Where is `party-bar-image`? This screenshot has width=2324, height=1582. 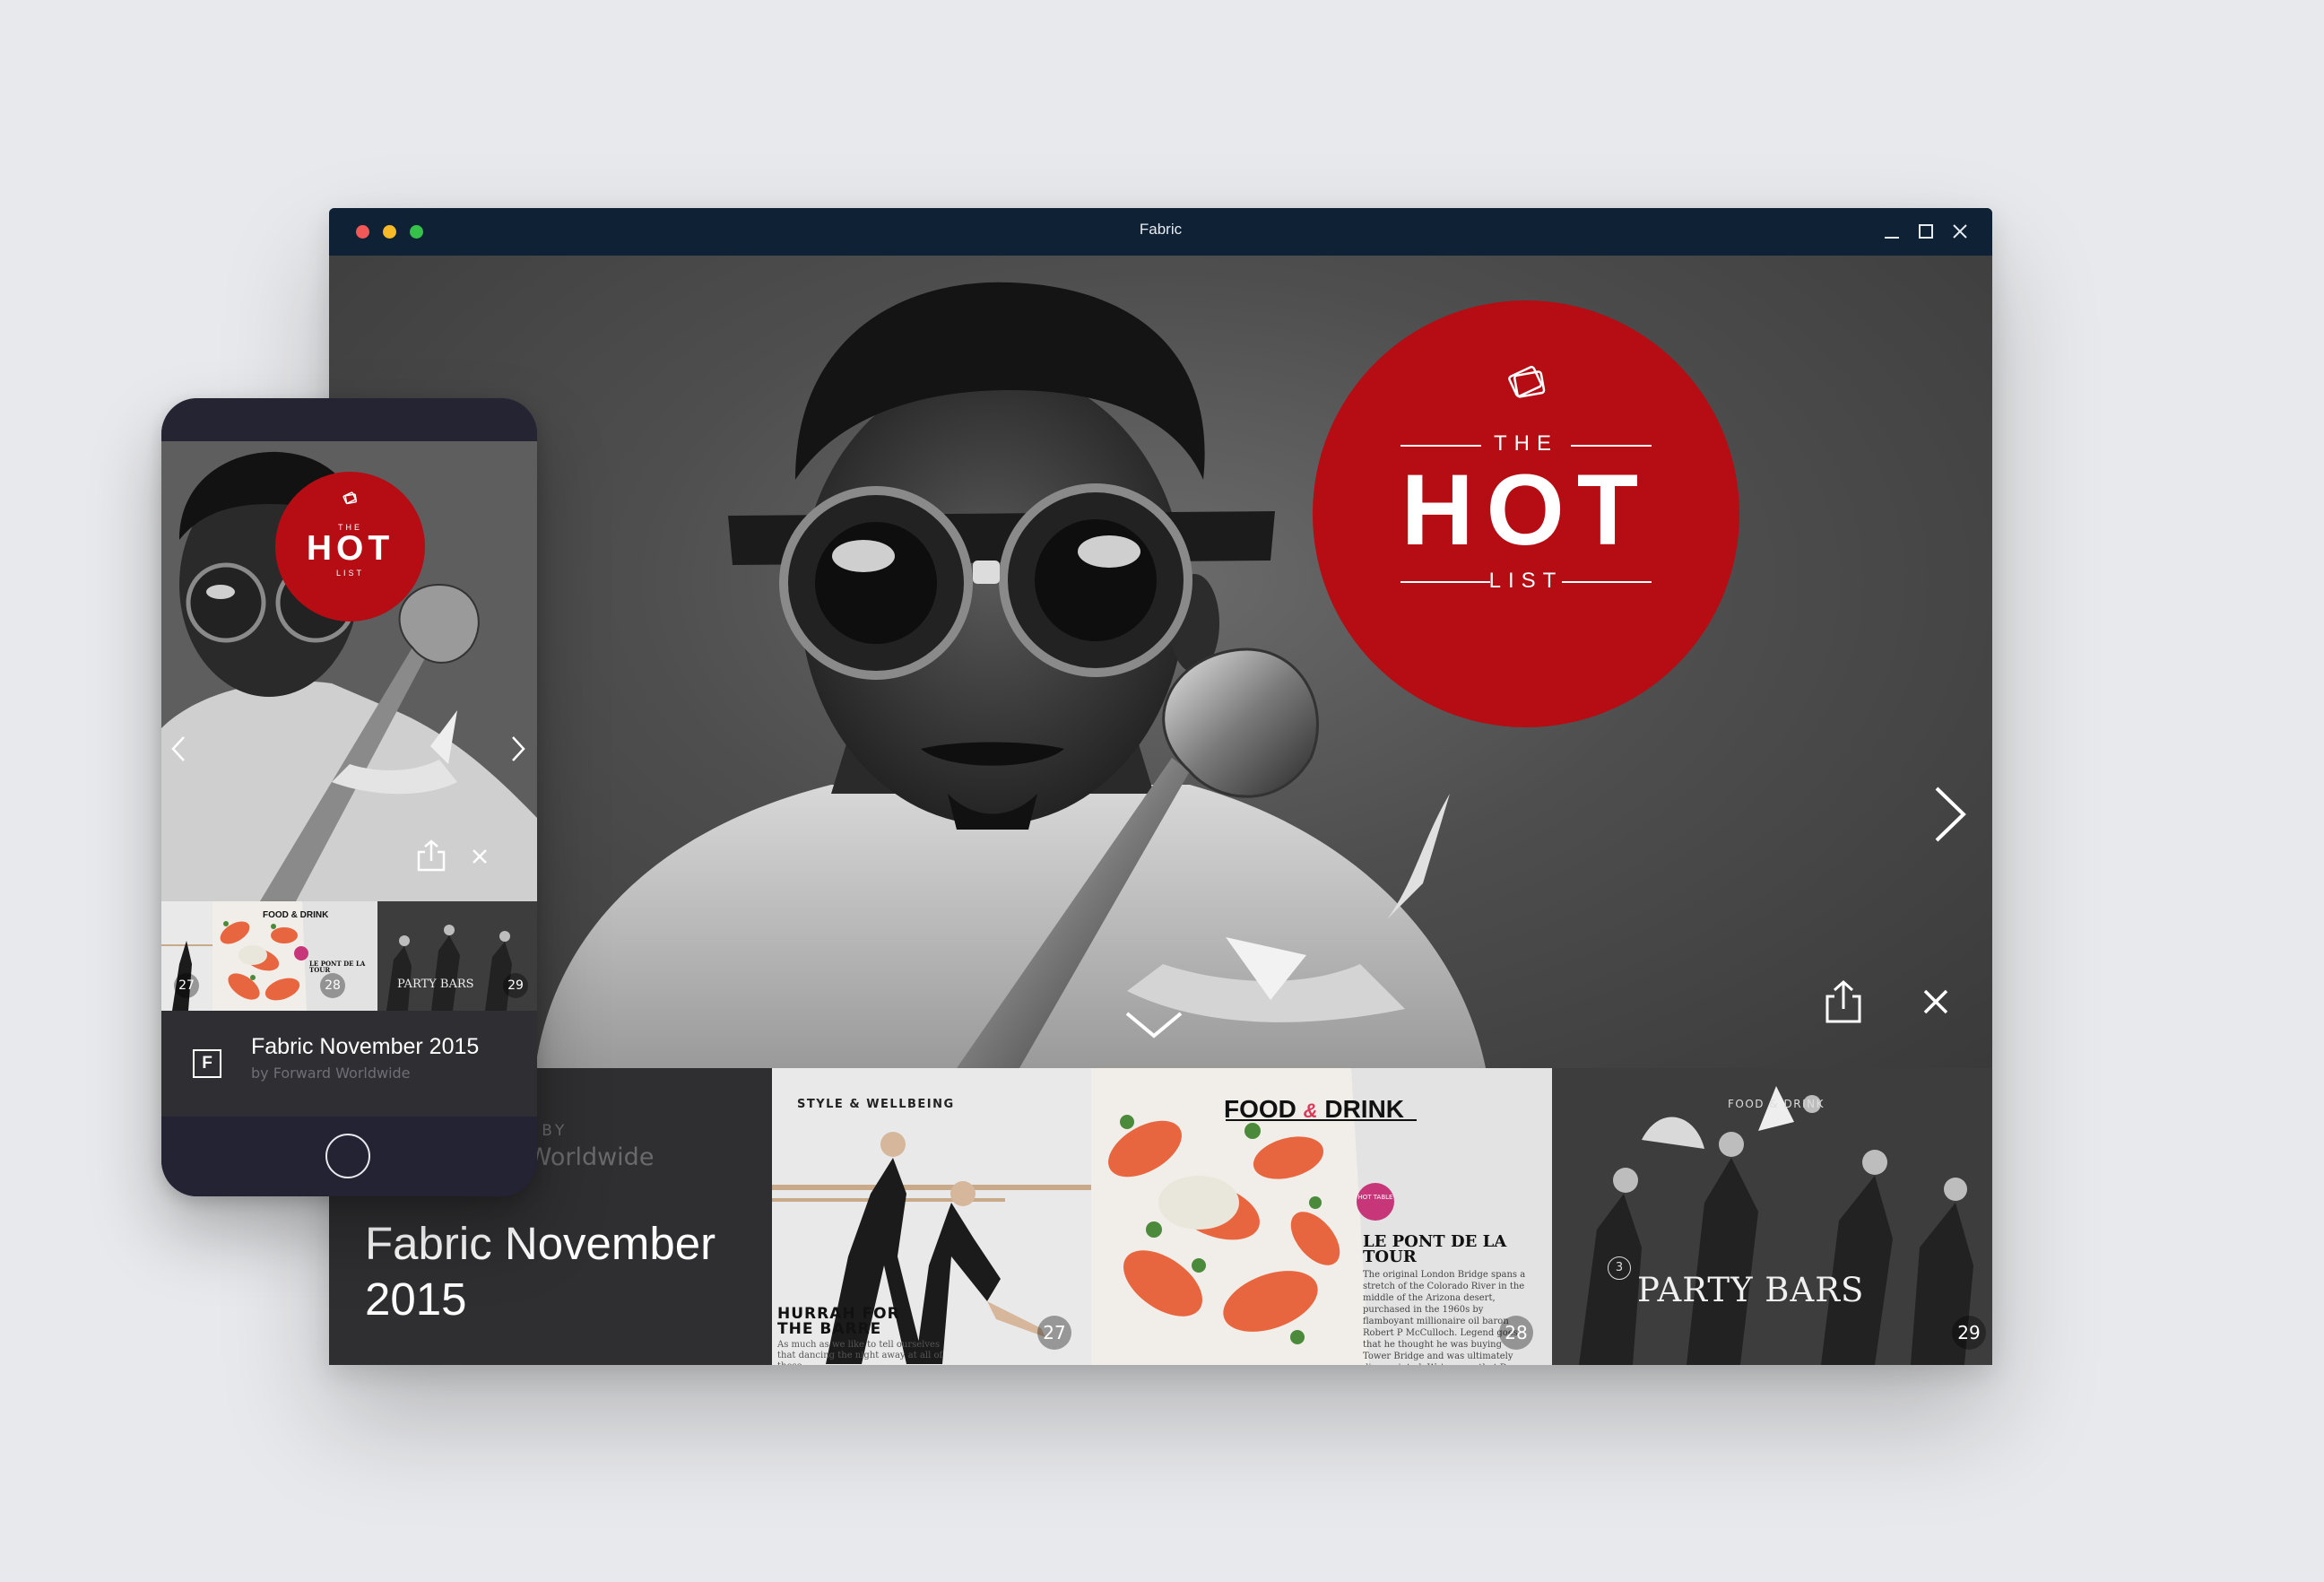
party-bar-image is located at coordinates (1772, 1216).